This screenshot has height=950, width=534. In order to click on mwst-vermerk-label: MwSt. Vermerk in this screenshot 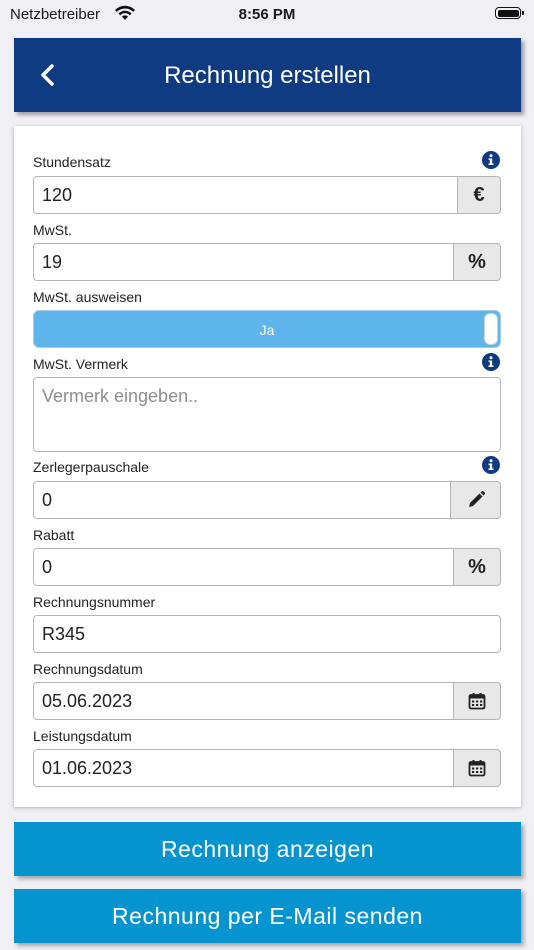, I will do `click(80, 364)`.